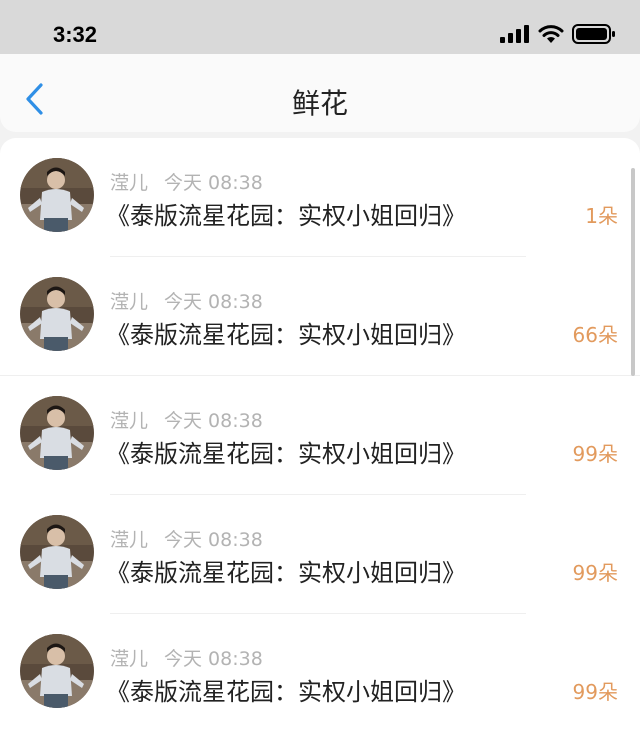 Image resolution: width=640 pixels, height=730 pixels. Describe the element at coordinates (601, 216) in the screenshot. I see `flower-count: 1朵` at that location.